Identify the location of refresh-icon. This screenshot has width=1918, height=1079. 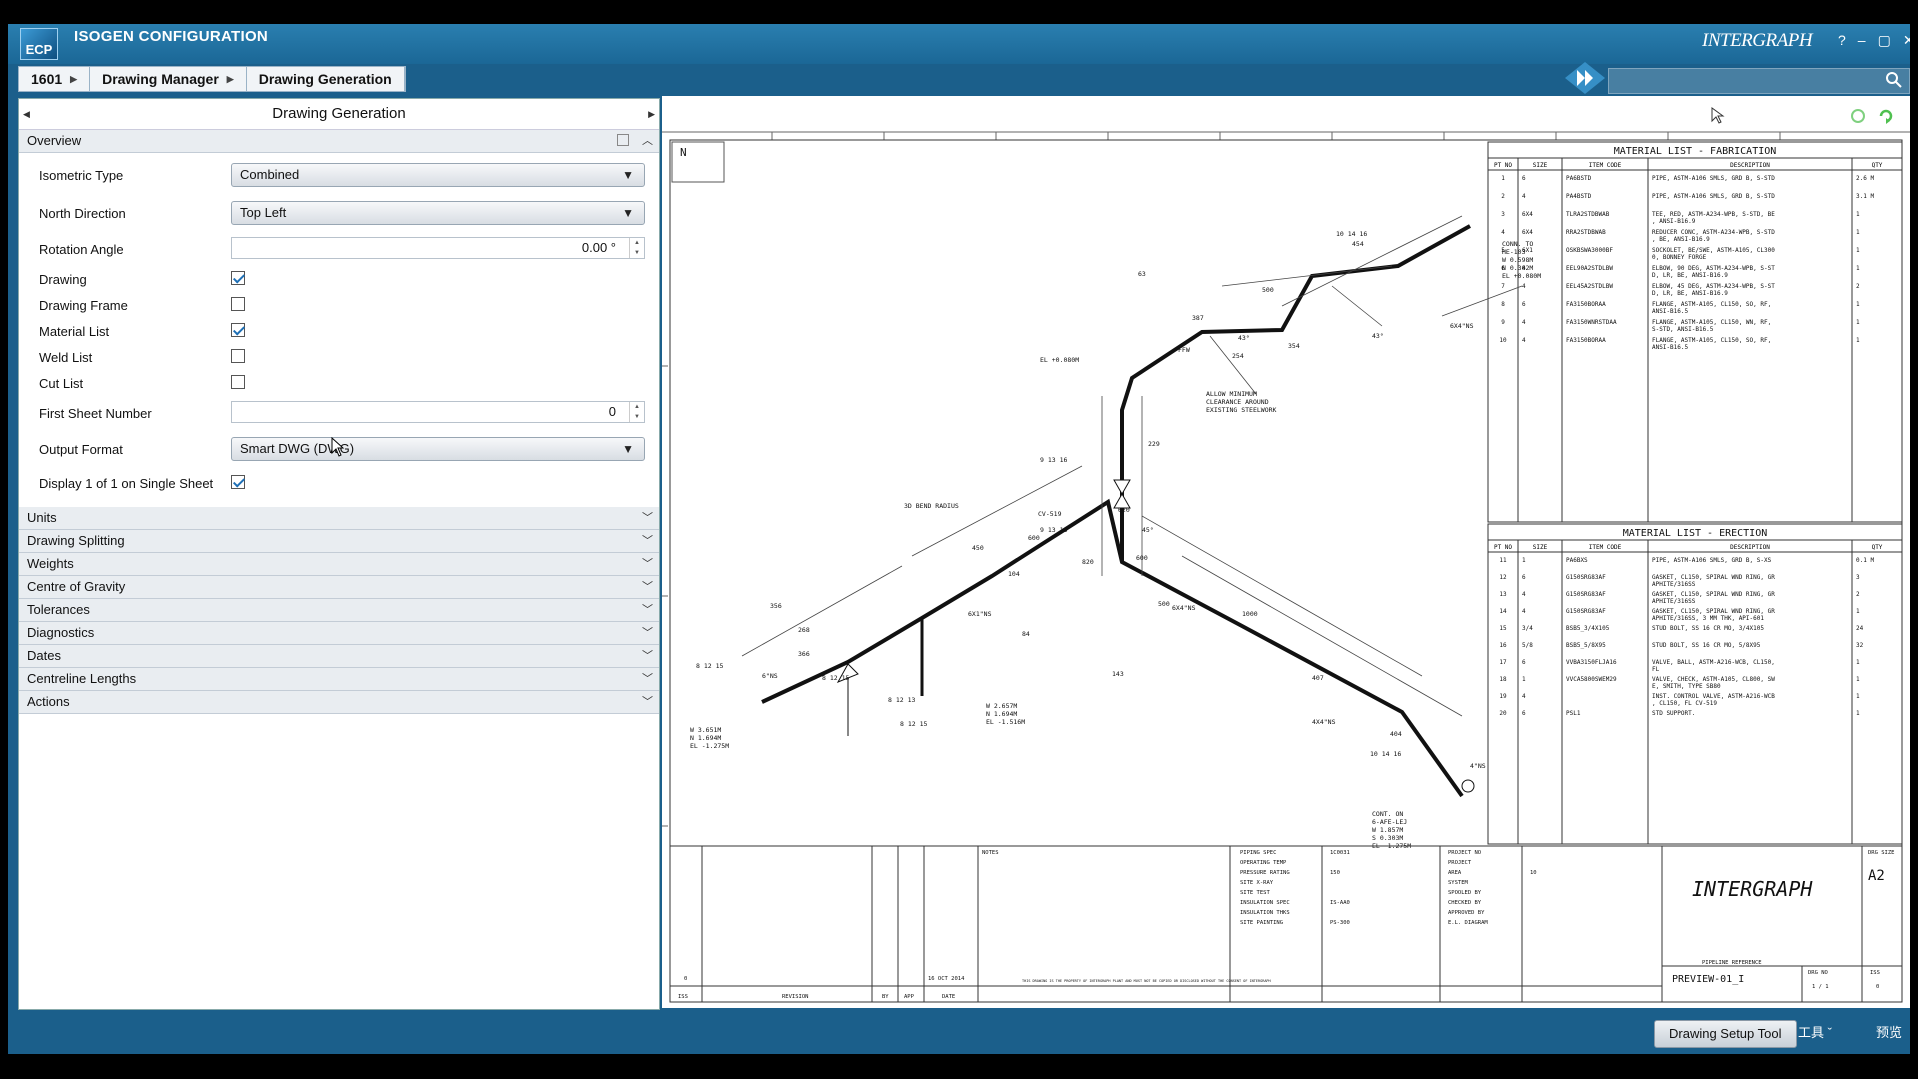
(1858, 116).